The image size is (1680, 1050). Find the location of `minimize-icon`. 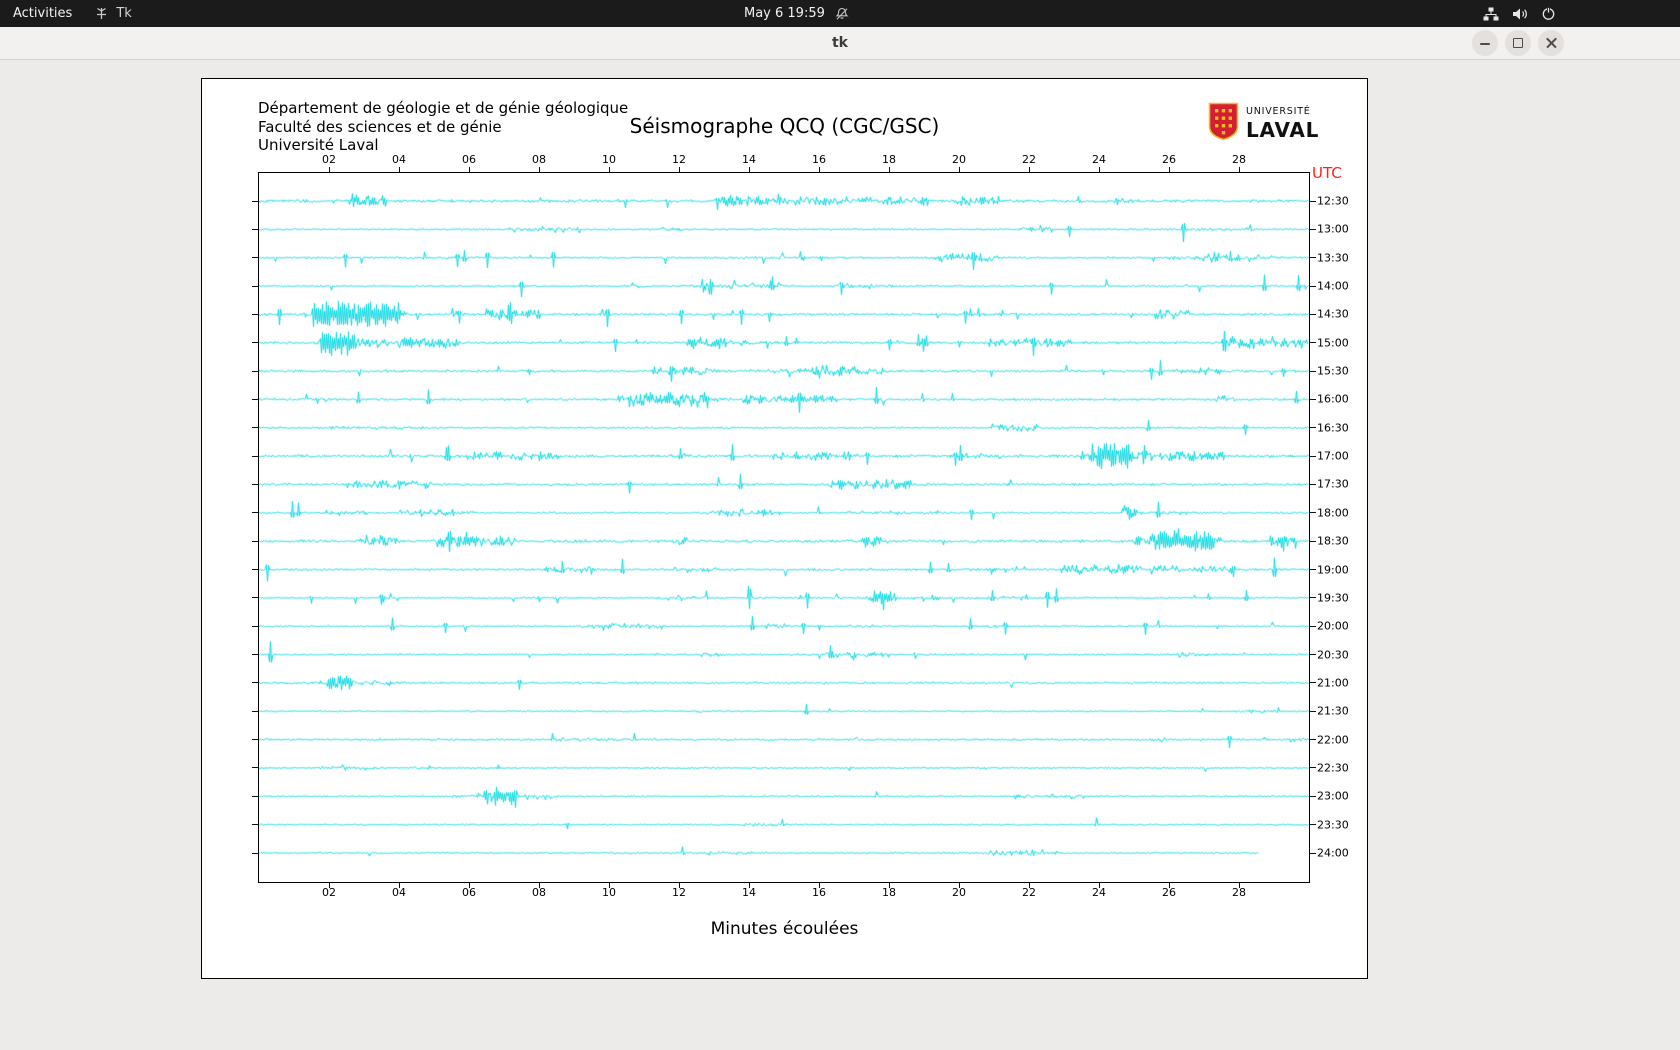

minimize-icon is located at coordinates (1485, 43).